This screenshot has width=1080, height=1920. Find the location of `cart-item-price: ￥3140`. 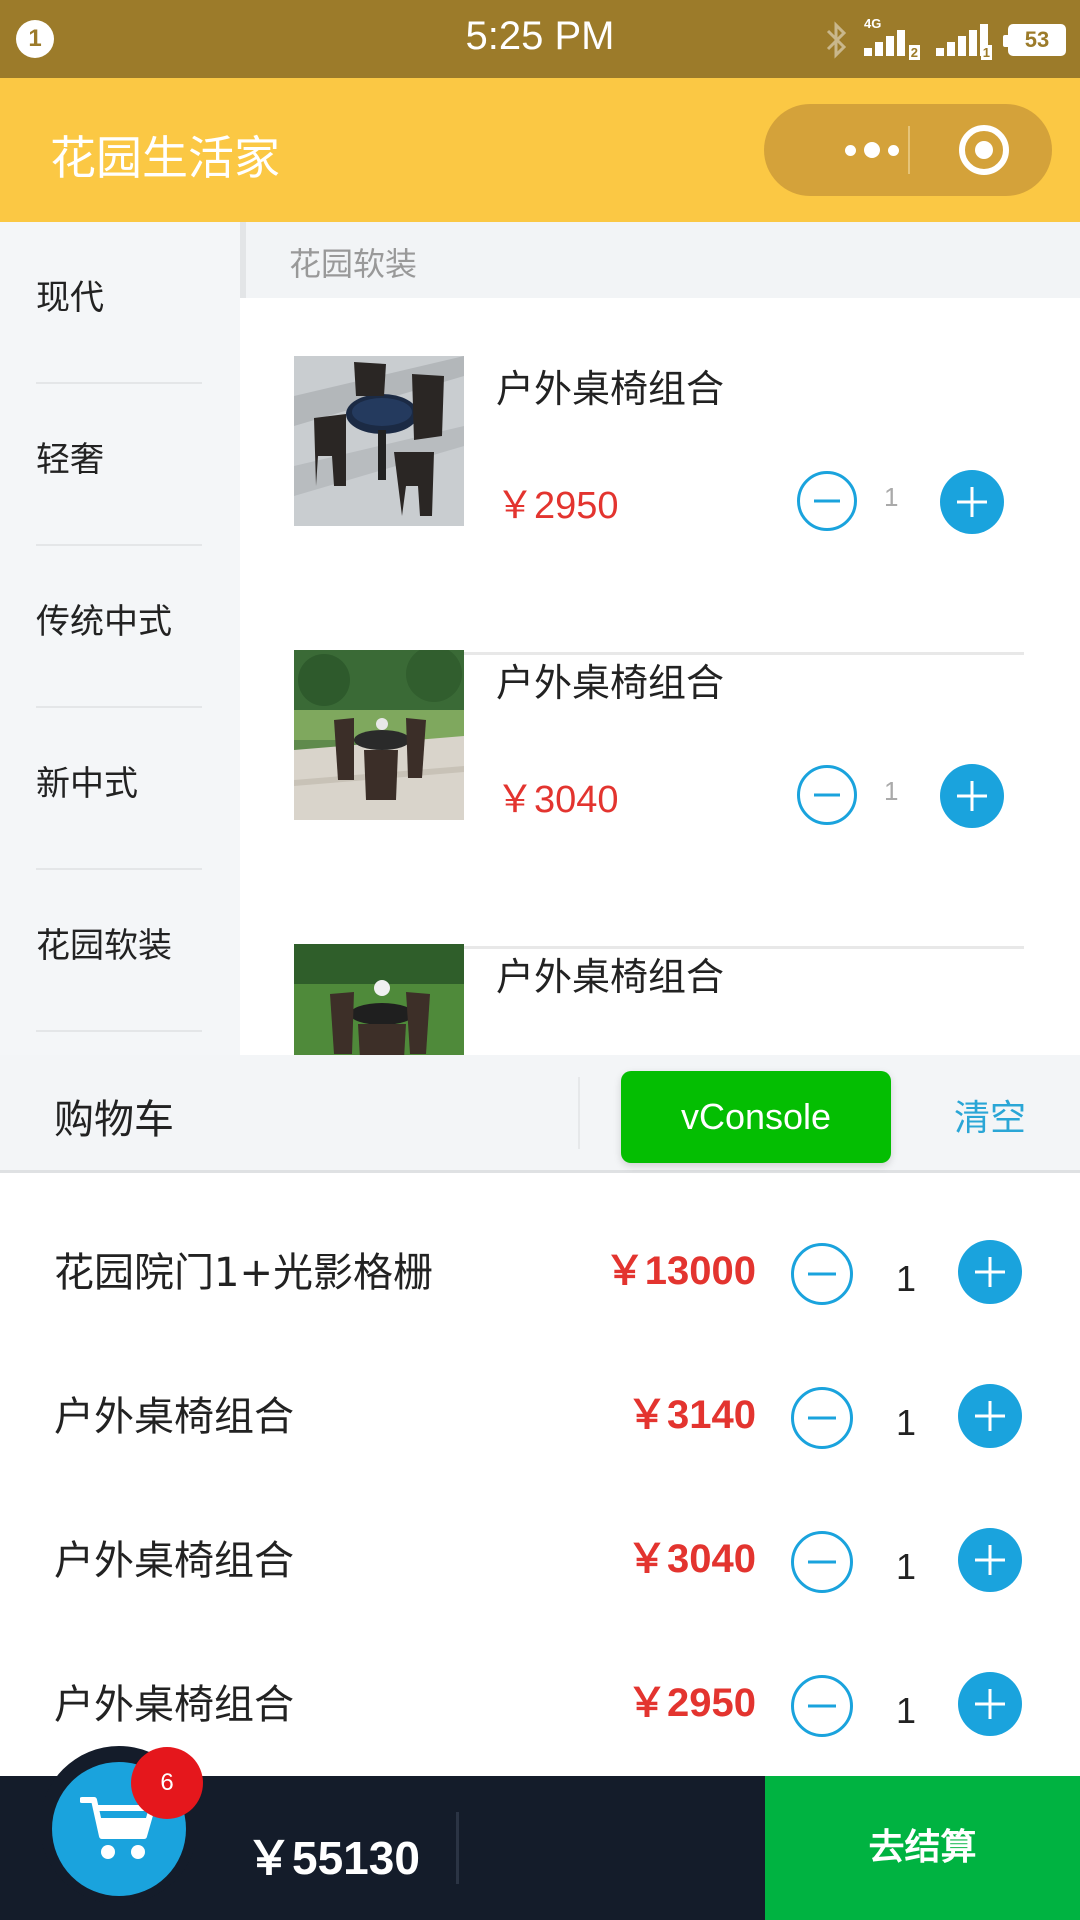

cart-item-price: ￥3140 is located at coordinates (691, 1415).